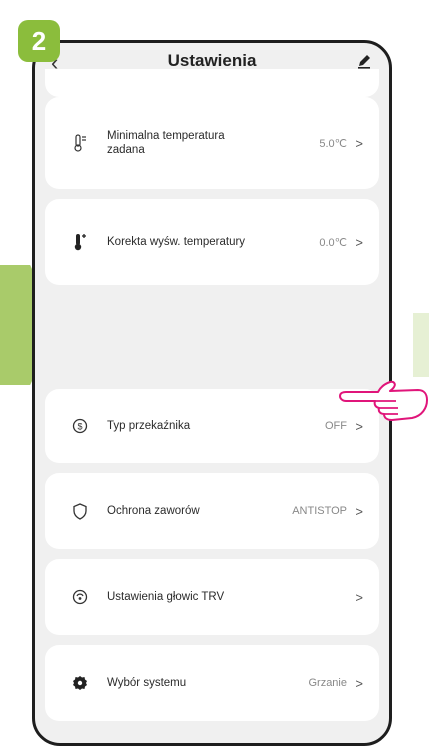 The image size is (429, 754). What do you see at coordinates (166, 597) in the screenshot?
I see `setting-label: Ustawienia głowic TRV` at bounding box center [166, 597].